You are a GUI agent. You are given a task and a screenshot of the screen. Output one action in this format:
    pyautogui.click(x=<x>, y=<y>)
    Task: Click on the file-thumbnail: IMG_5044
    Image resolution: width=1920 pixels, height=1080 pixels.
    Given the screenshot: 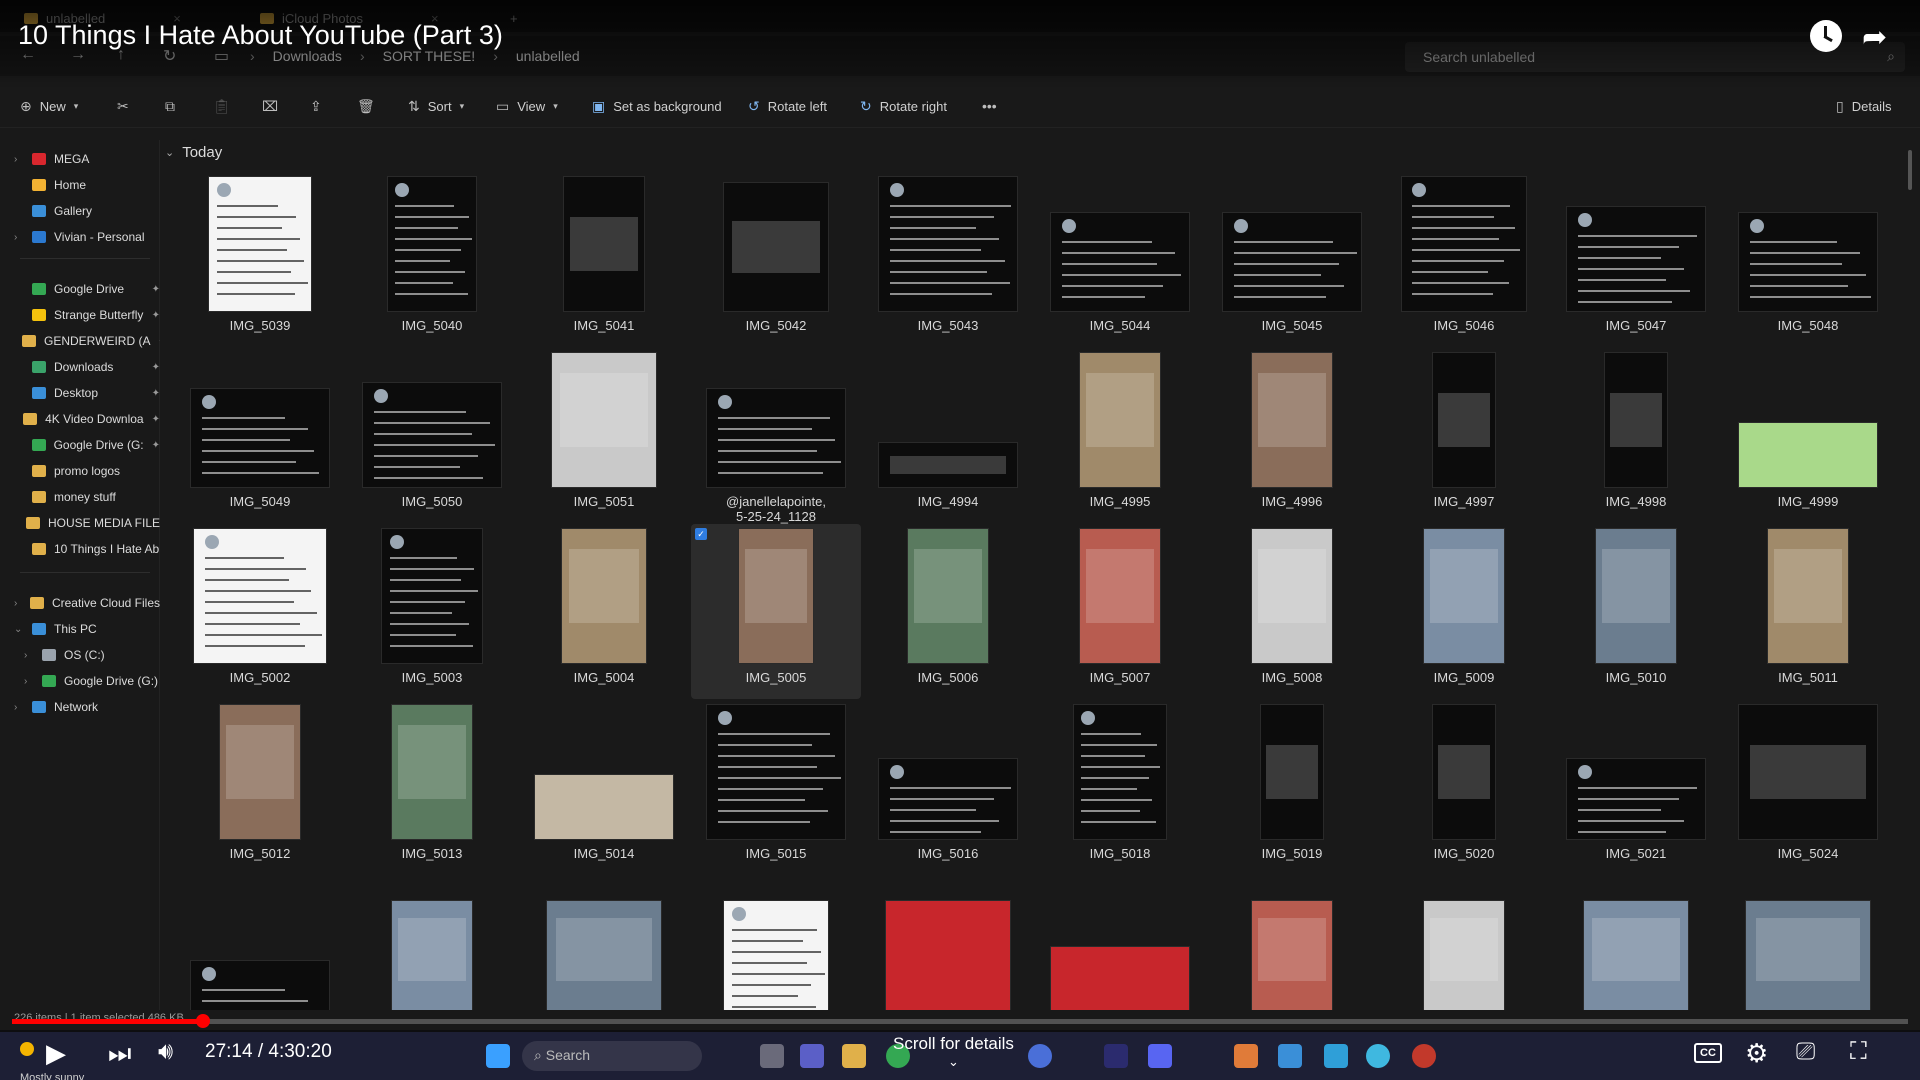 What is the action you would take?
    pyautogui.click(x=1120, y=259)
    